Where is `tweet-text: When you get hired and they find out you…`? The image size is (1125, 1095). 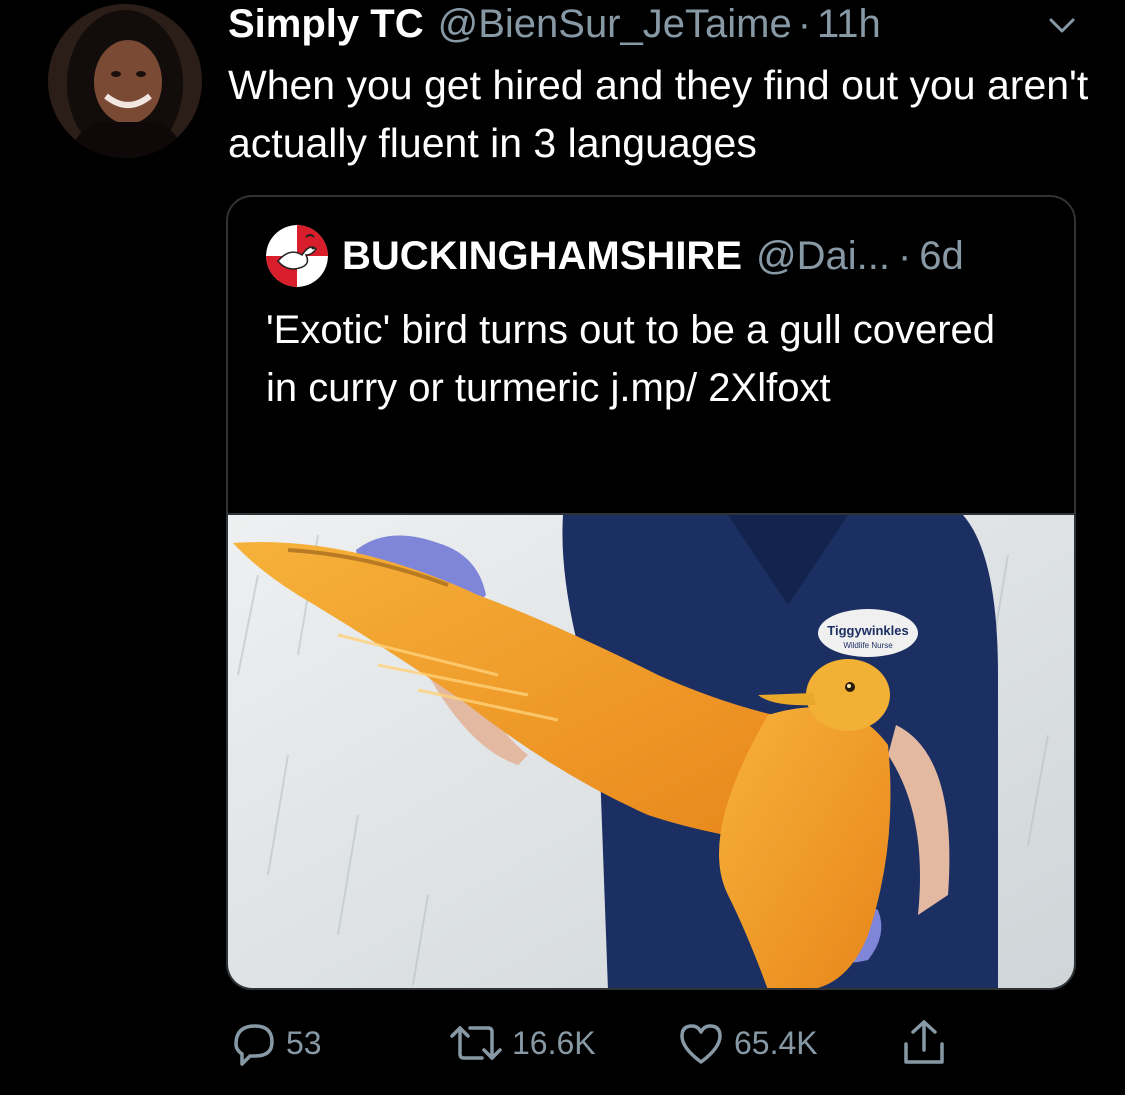 tweet-text: When you get hired and they find out you… is located at coordinates (658, 114).